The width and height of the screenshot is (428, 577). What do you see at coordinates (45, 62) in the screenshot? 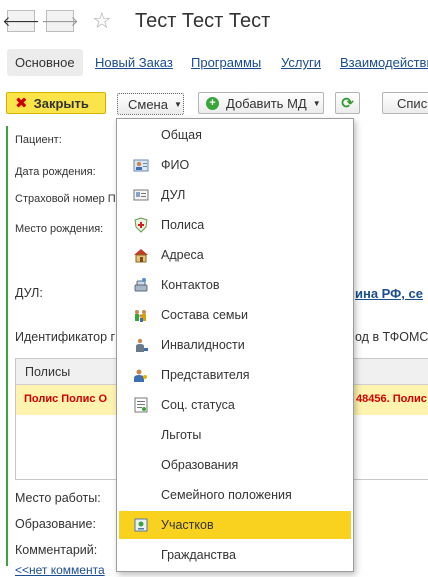
I see `tab-main: Основное` at bounding box center [45, 62].